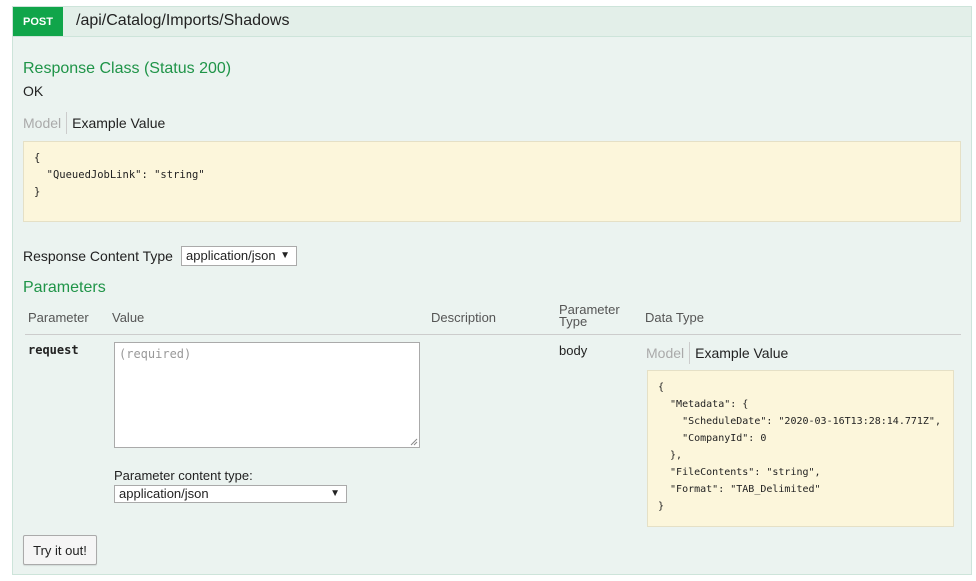 This screenshot has height=581, width=976. What do you see at coordinates (164, 493) in the screenshot?
I see `parameter-content-type-value: application/json` at bounding box center [164, 493].